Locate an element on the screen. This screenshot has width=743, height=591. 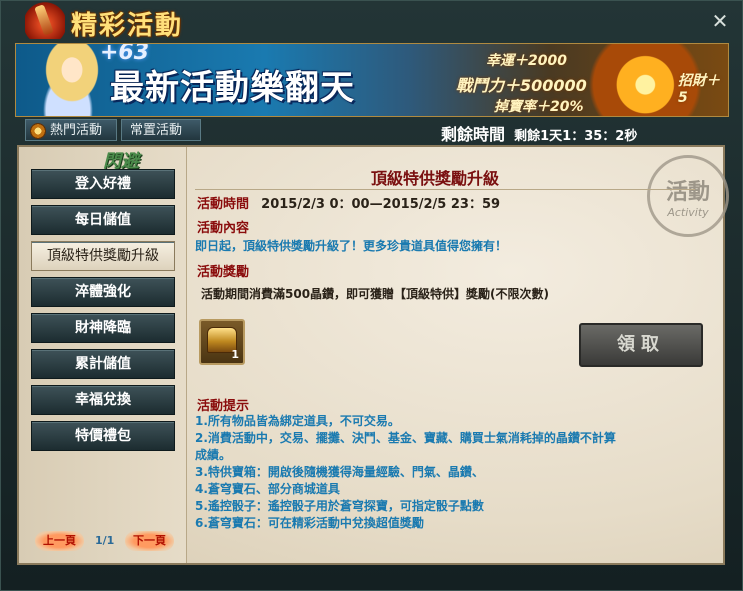
reward-quantity: 1 is located at coordinates (235, 354).